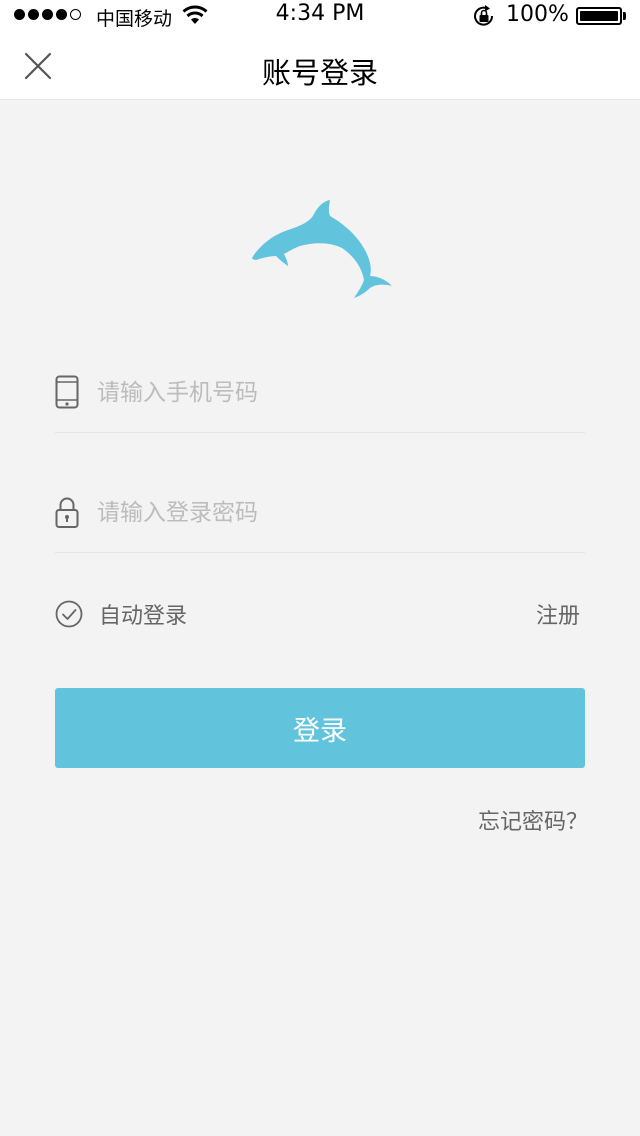 The width and height of the screenshot is (640, 1136). What do you see at coordinates (599, 16) in the screenshot?
I see `battery-icon` at bounding box center [599, 16].